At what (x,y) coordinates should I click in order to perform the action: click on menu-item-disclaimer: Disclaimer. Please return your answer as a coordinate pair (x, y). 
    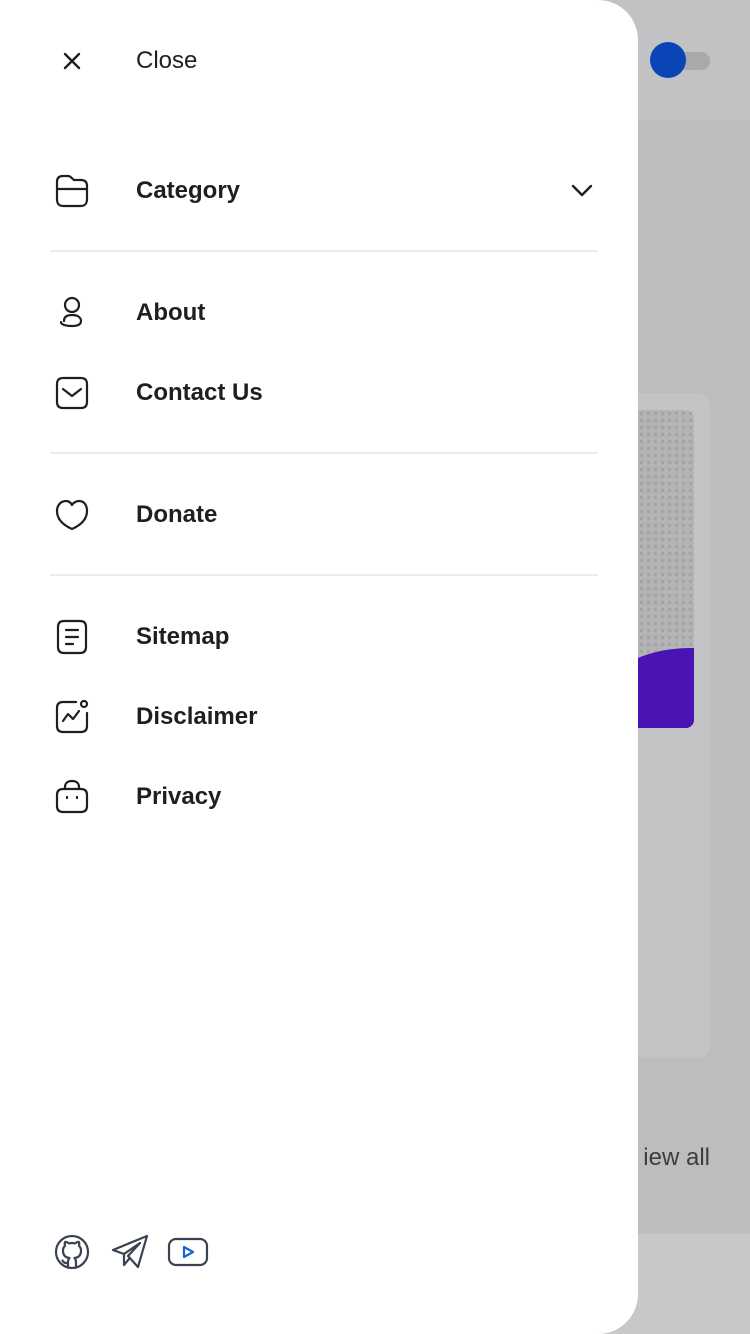
    Looking at the image, I should click on (324, 717).